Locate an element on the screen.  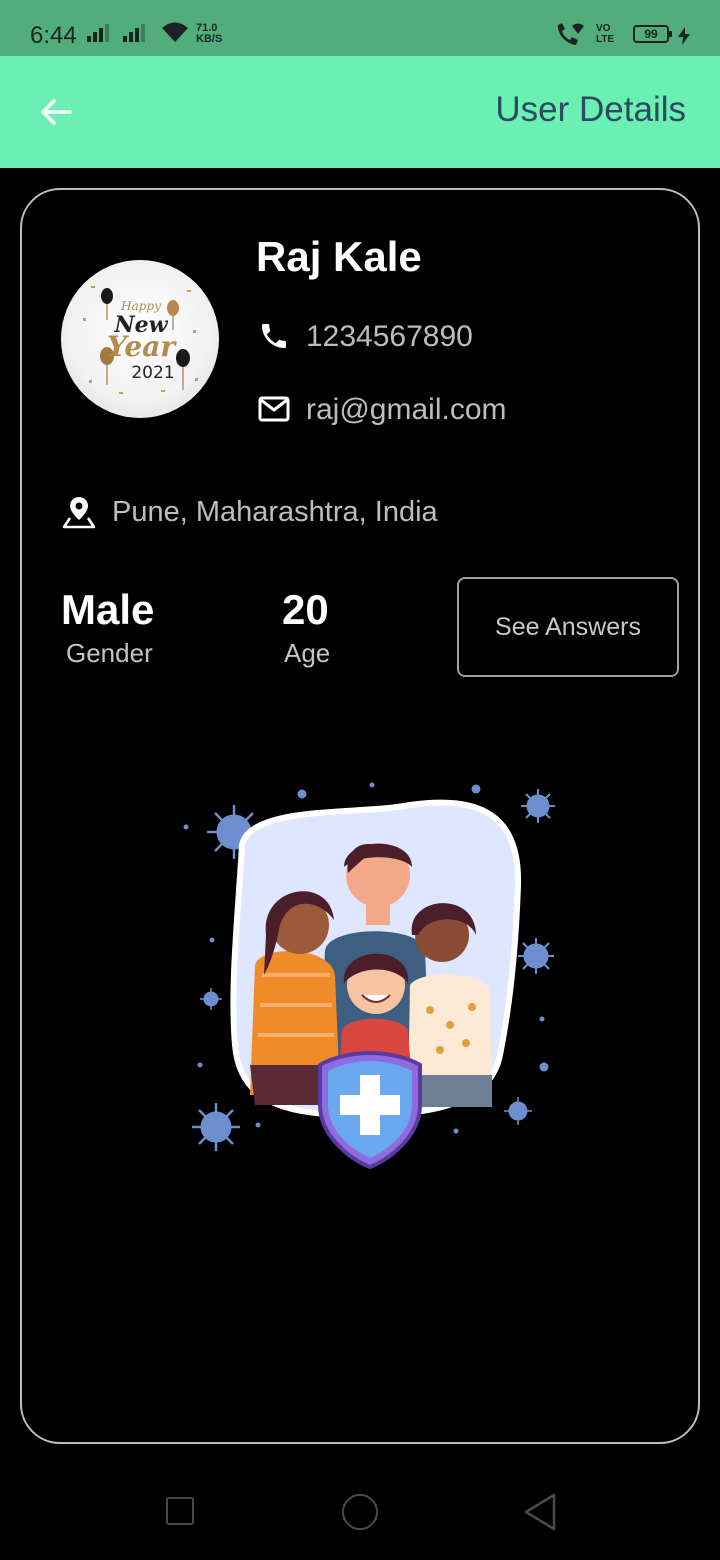
avatar-text-year: Year is located at coordinates (142, 346).